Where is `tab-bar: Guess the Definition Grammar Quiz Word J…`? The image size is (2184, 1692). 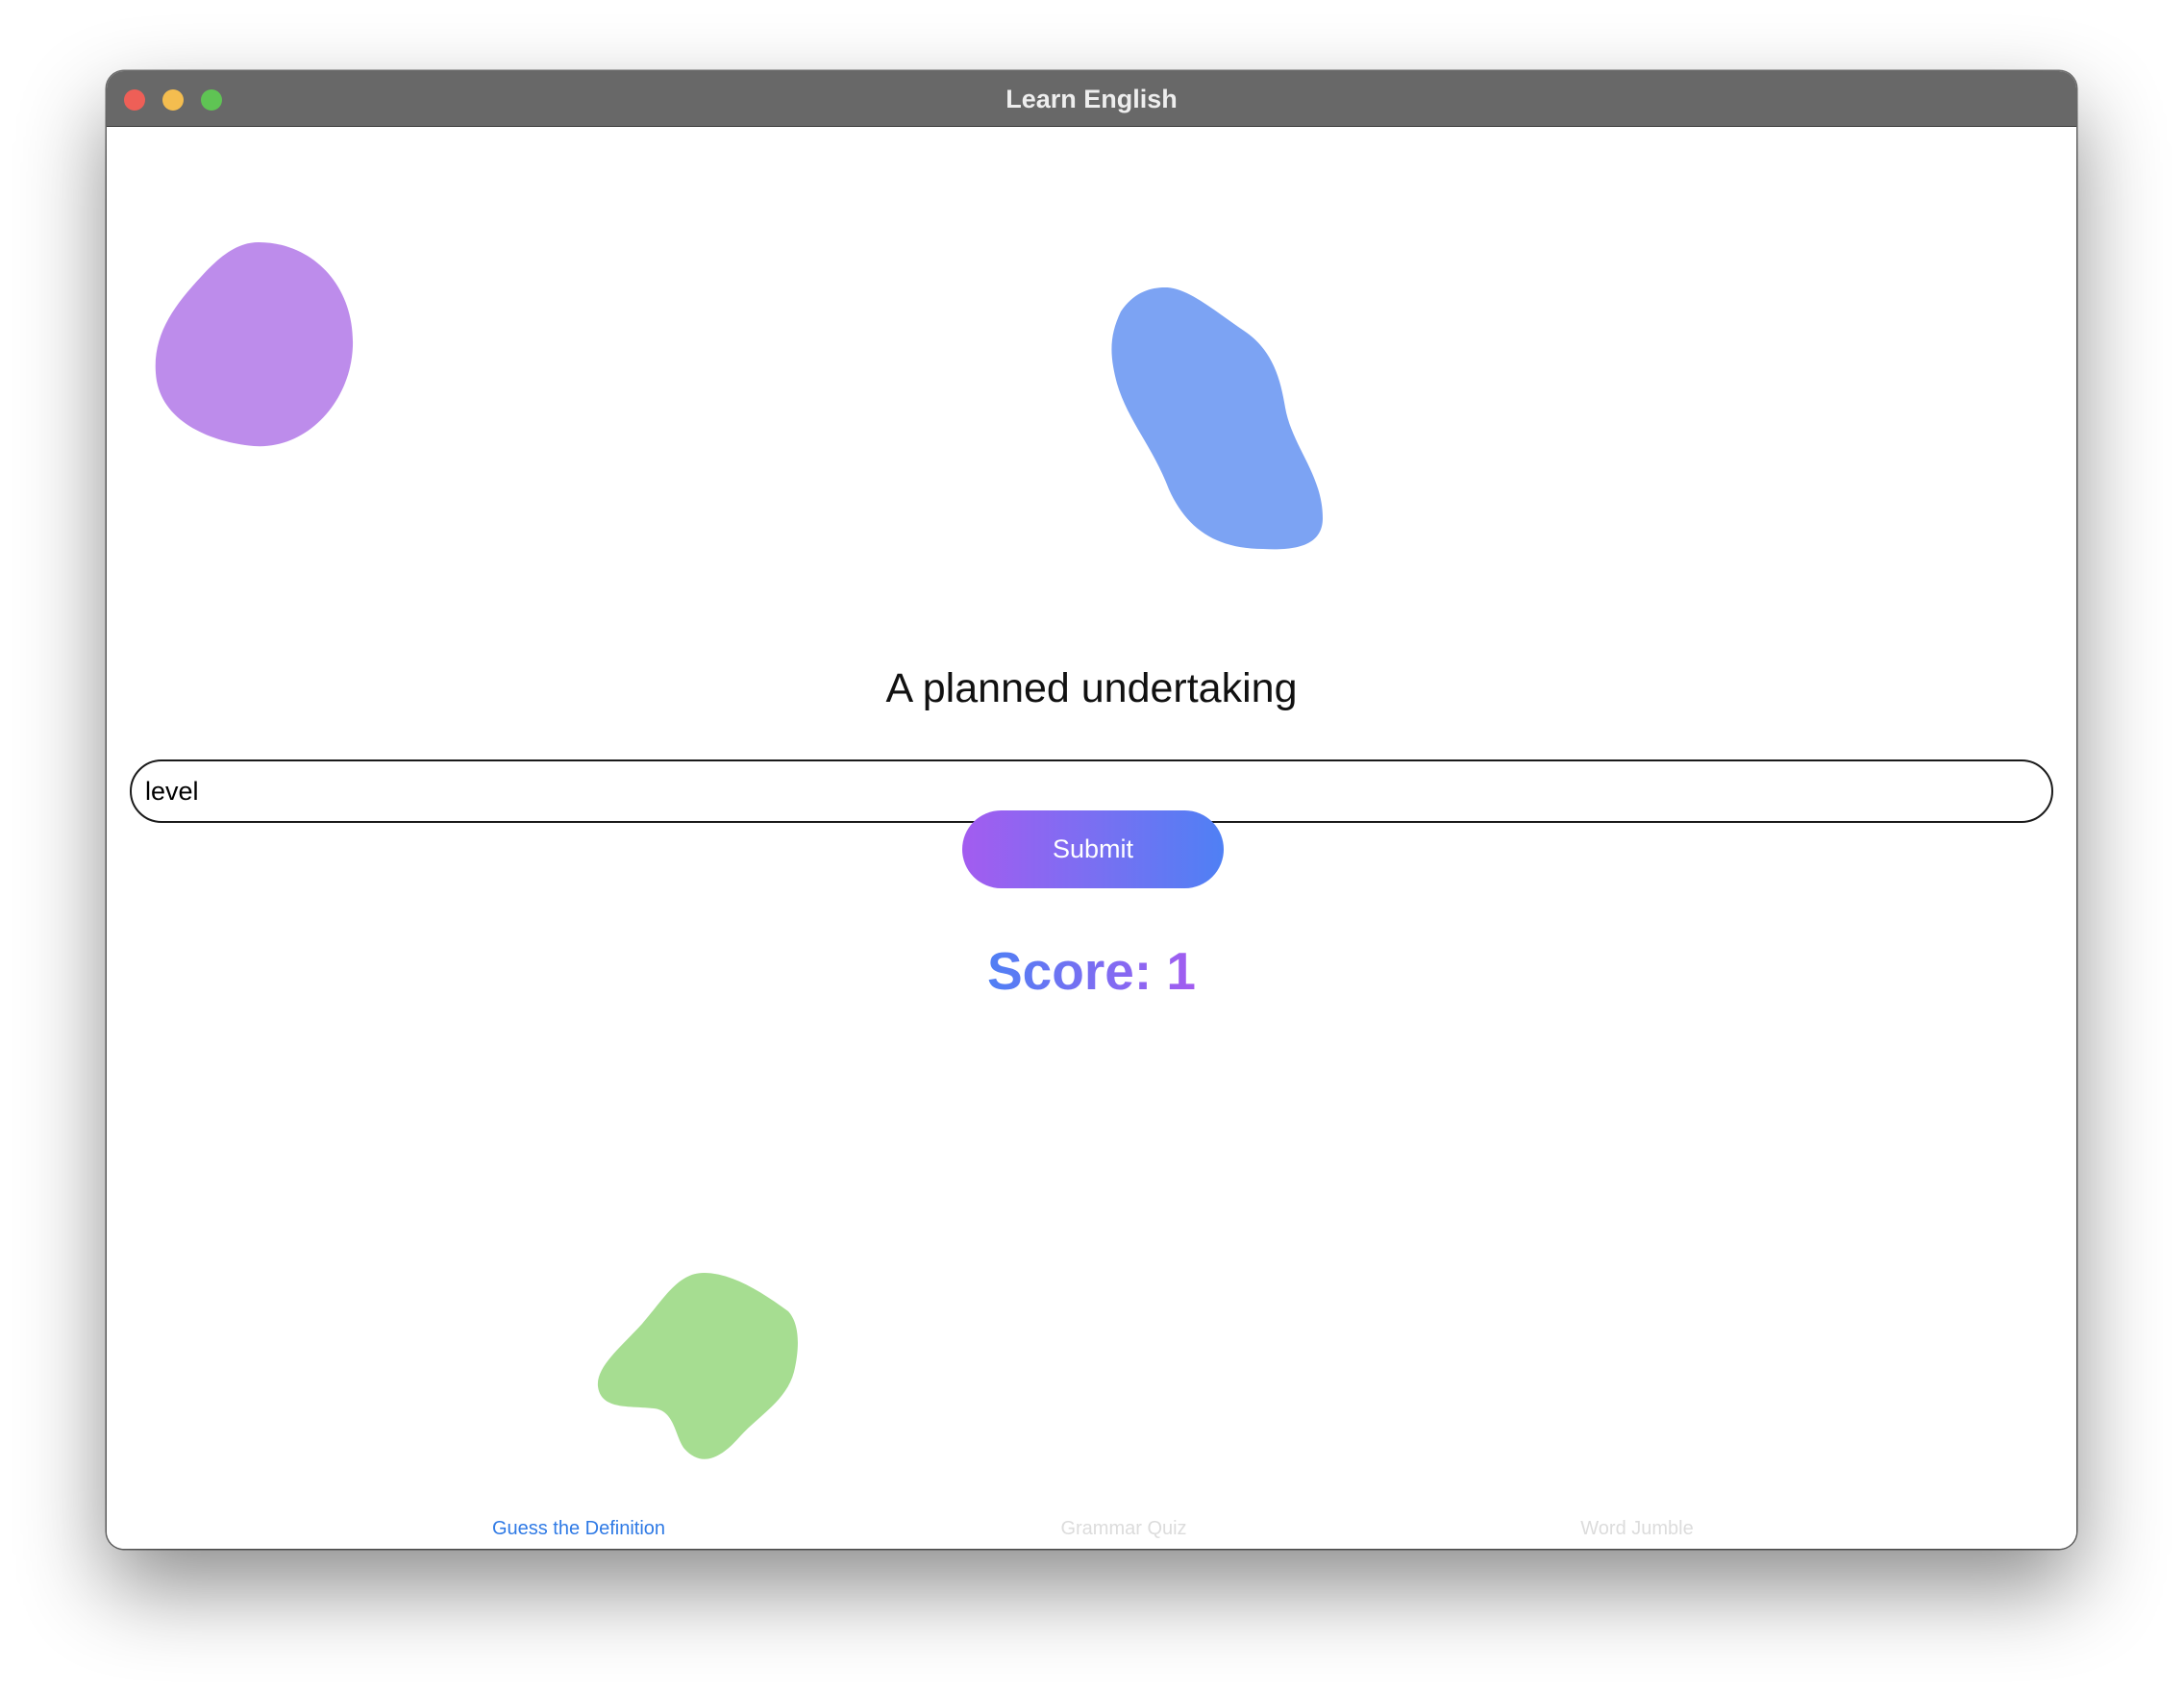
tab-bar: Guess the Definition Grammar Quiz Word J… is located at coordinates (1092, 1533).